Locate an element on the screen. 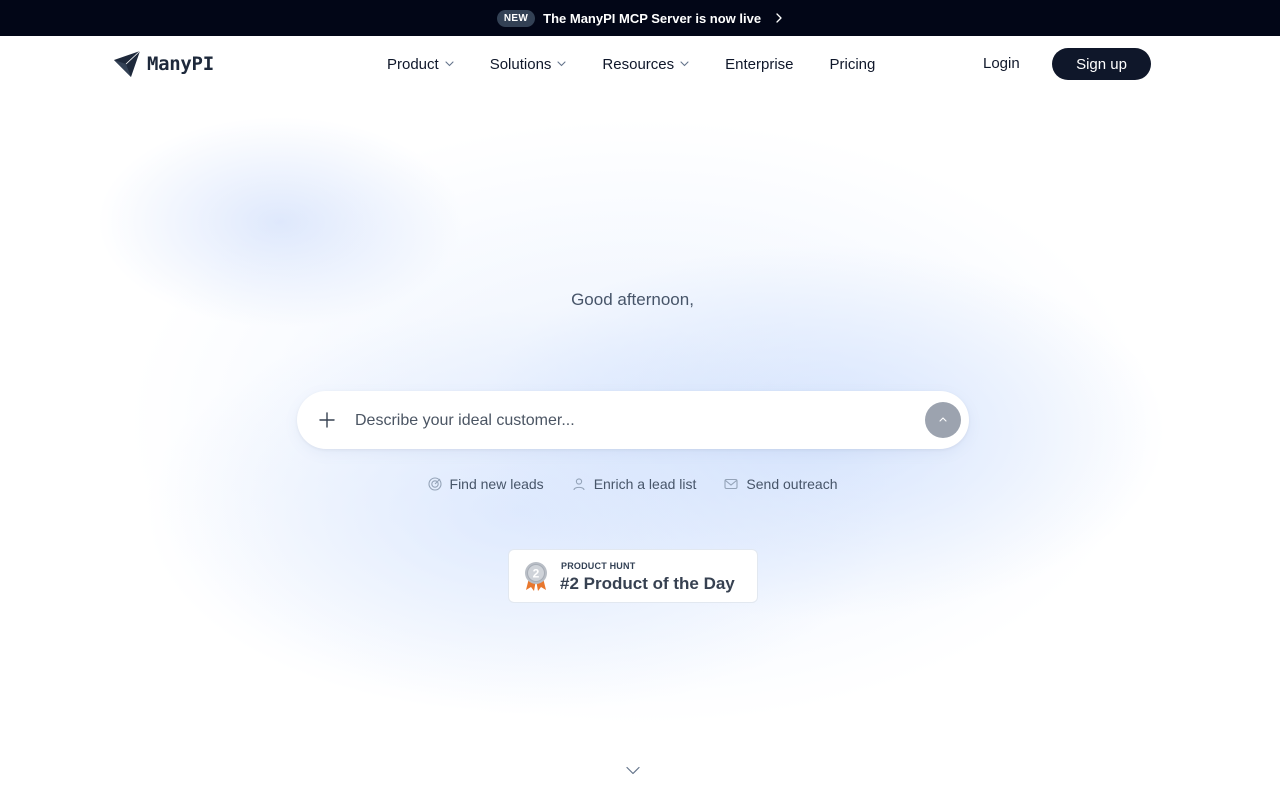 The image size is (1280, 800). nav-product: Product is located at coordinates (420, 64).